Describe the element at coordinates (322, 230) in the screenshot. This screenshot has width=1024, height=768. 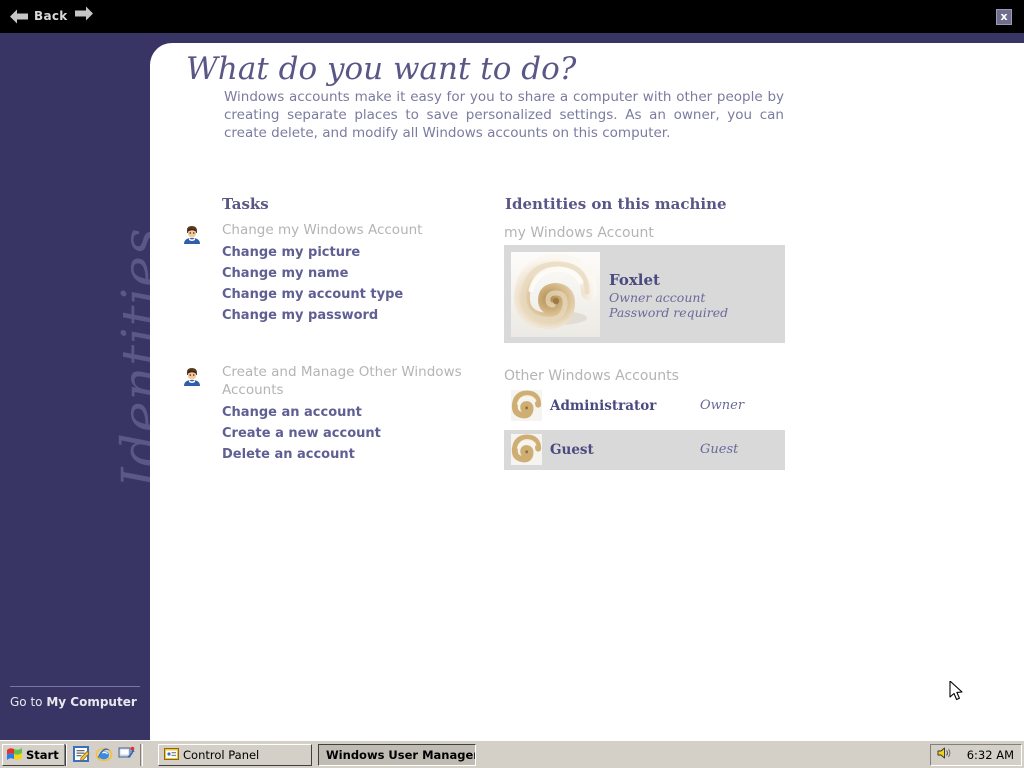
I see `task-group-title: Change my Windows Account` at that location.